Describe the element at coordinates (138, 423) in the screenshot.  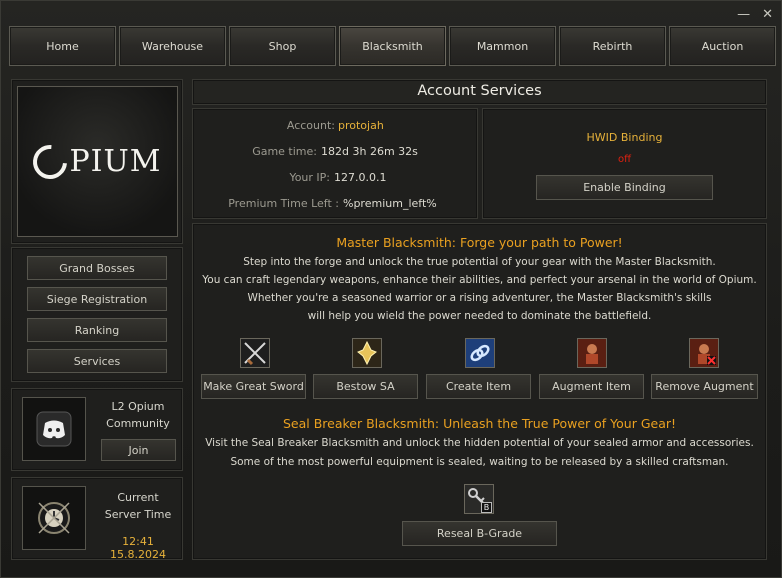
I see `community-subtitle: Community` at that location.